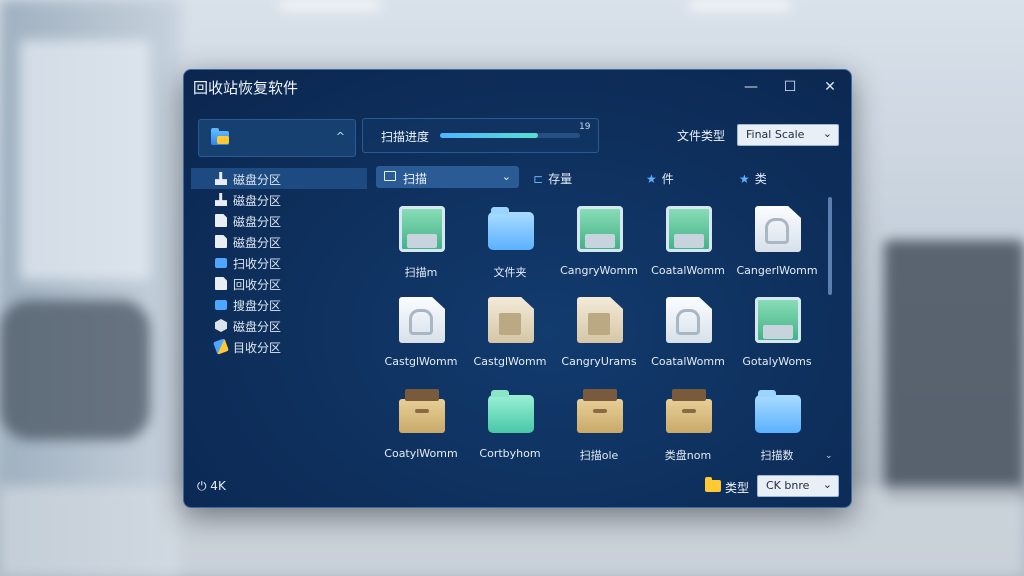  I want to click on type-label: 类型, so click(737, 488).